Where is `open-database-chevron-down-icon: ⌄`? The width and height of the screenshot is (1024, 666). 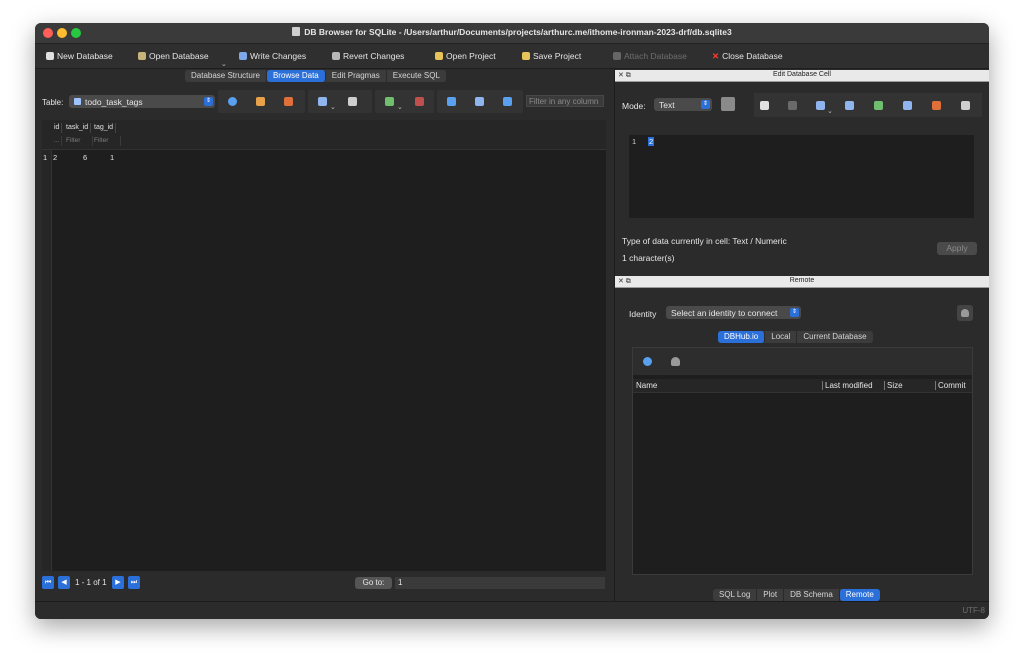
open-database-chevron-down-icon: ⌄ is located at coordinates (224, 64).